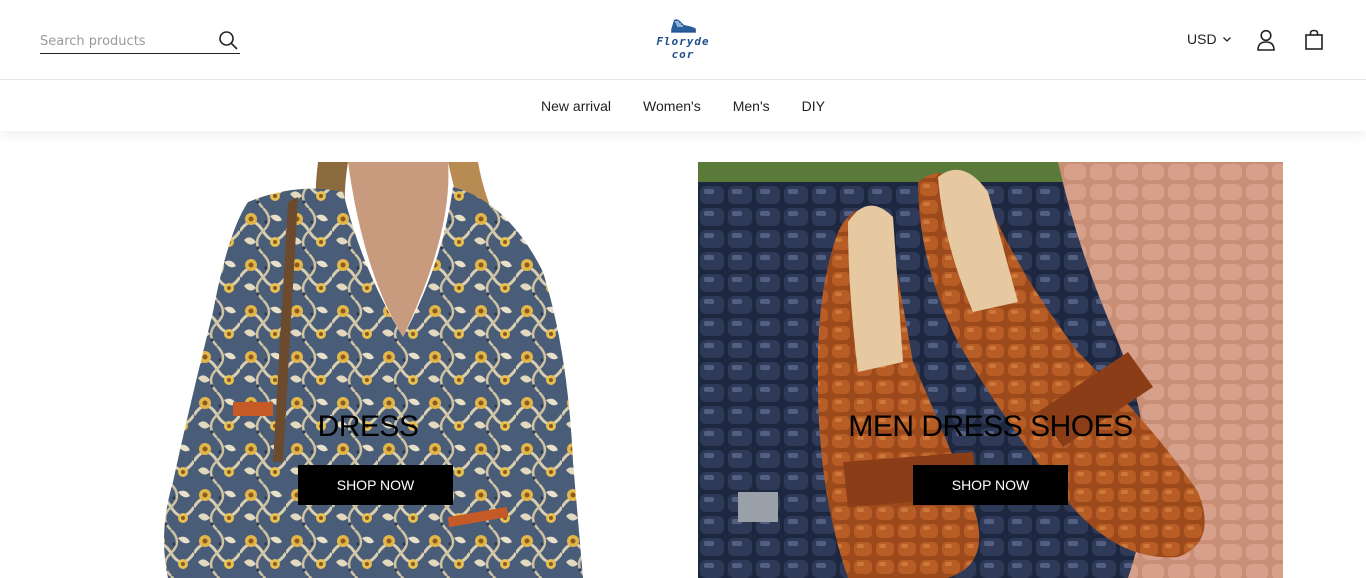 The image size is (1366, 578). What do you see at coordinates (990, 426) in the screenshot?
I see `banner-title-men-dress-shoes: MEN DRESS SHOES` at bounding box center [990, 426].